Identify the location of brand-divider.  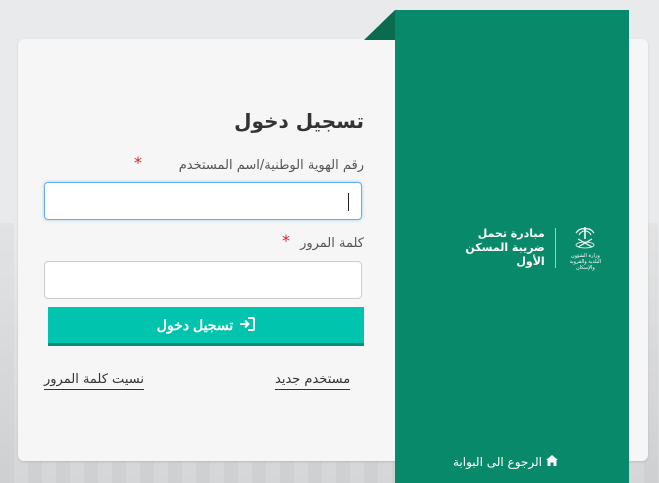
(555, 248).